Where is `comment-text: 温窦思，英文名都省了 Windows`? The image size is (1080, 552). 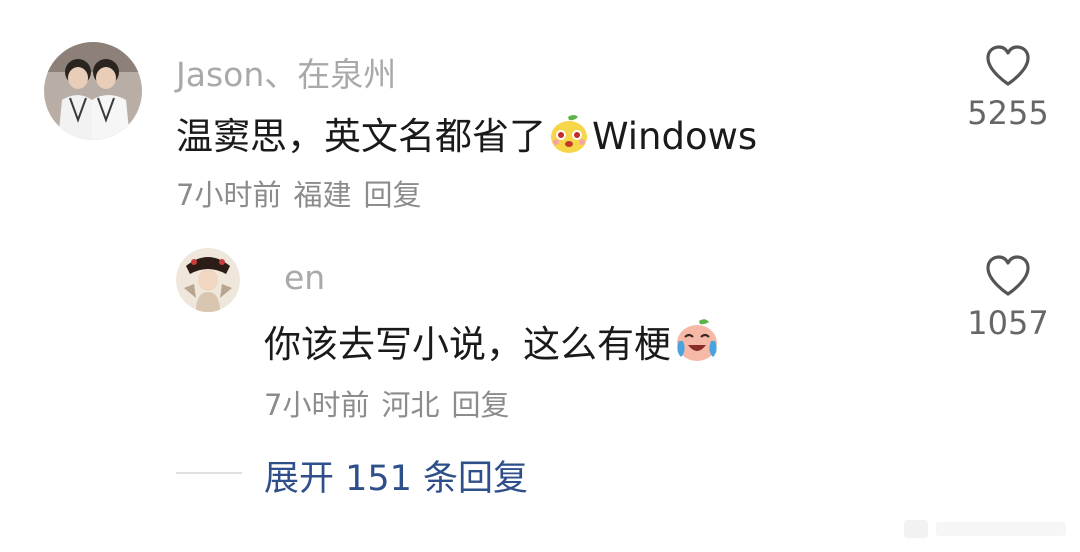 comment-text: 温窦思，英文名都省了 Windows is located at coordinates (466, 133).